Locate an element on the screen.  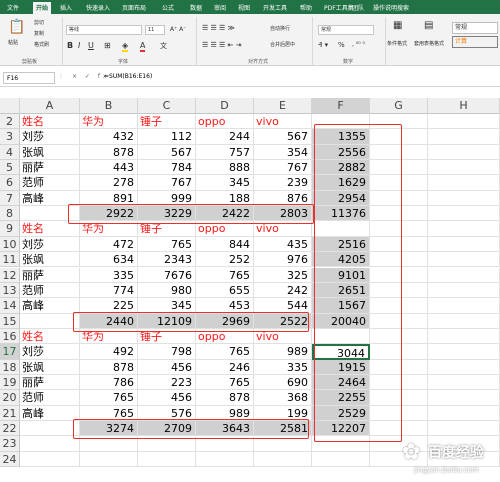
tab-11: PDF工具集 is located at coordinates (339, 7).